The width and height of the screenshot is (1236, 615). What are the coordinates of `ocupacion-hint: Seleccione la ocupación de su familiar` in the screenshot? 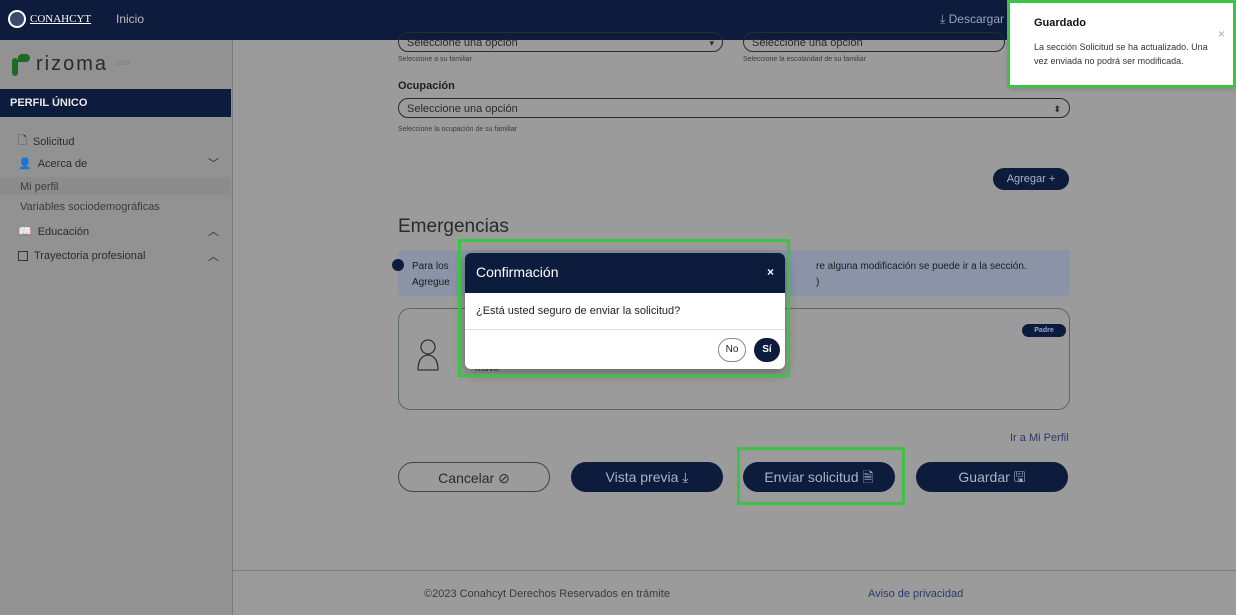 It's located at (458, 129).